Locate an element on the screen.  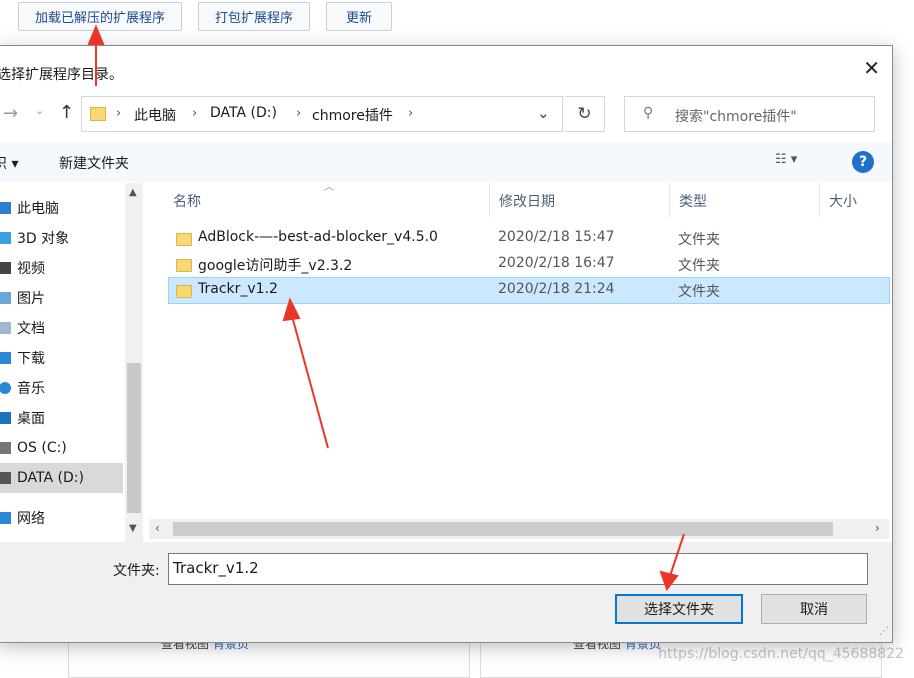
column-name: 名称 is located at coordinates (187, 201).